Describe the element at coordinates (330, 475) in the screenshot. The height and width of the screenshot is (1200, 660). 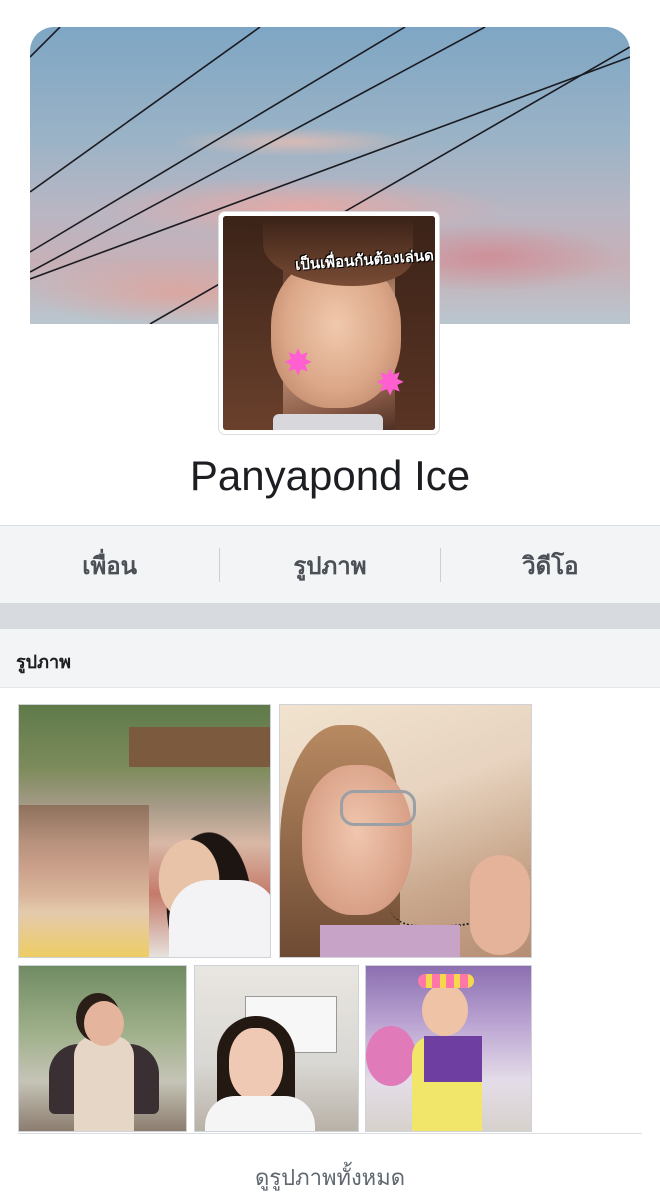
I see `profile-name: Panyapond Ice` at that location.